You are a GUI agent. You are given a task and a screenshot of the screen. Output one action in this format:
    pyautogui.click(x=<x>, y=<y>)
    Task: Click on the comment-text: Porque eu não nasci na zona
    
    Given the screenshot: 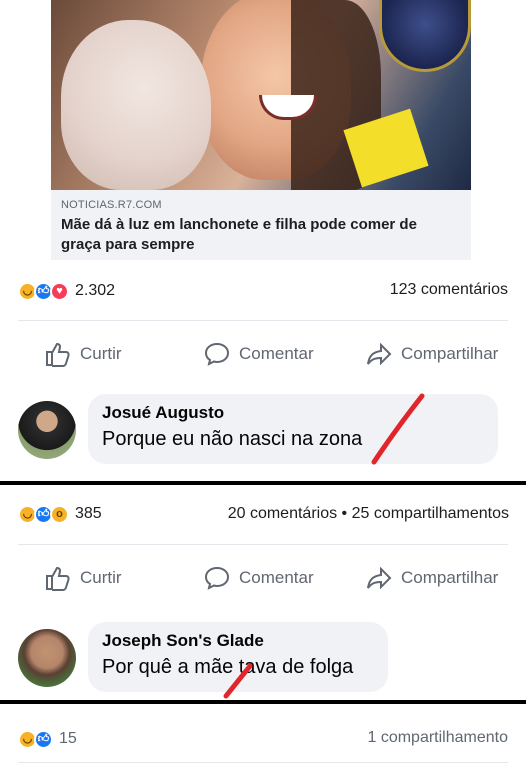 What is the action you would take?
    pyautogui.click(x=232, y=439)
    